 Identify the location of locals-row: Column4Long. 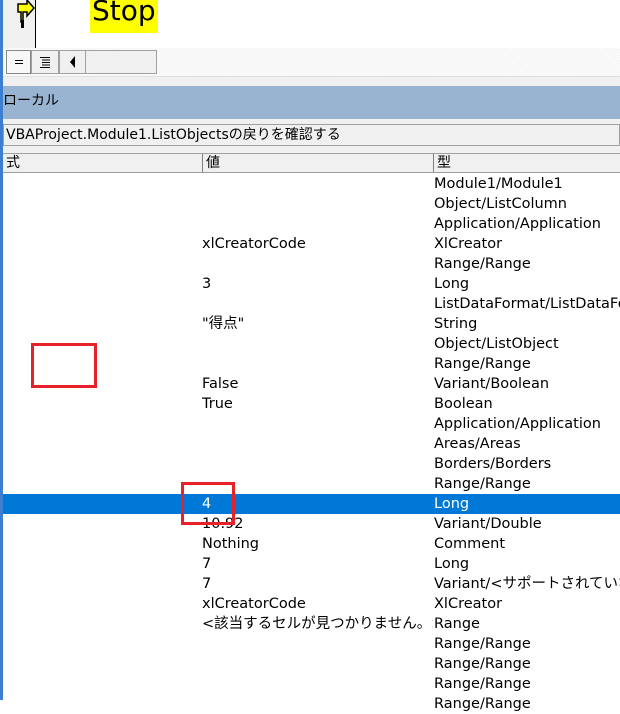
(311, 504).